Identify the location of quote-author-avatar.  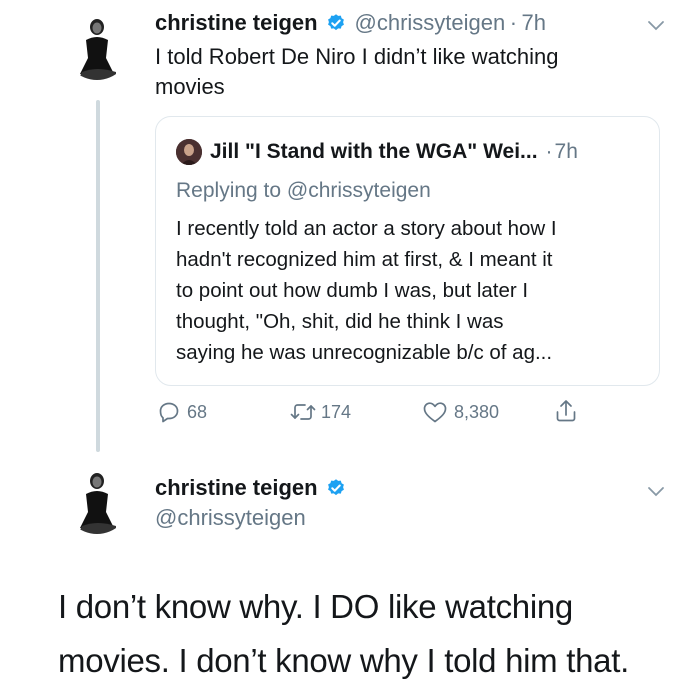
(189, 152).